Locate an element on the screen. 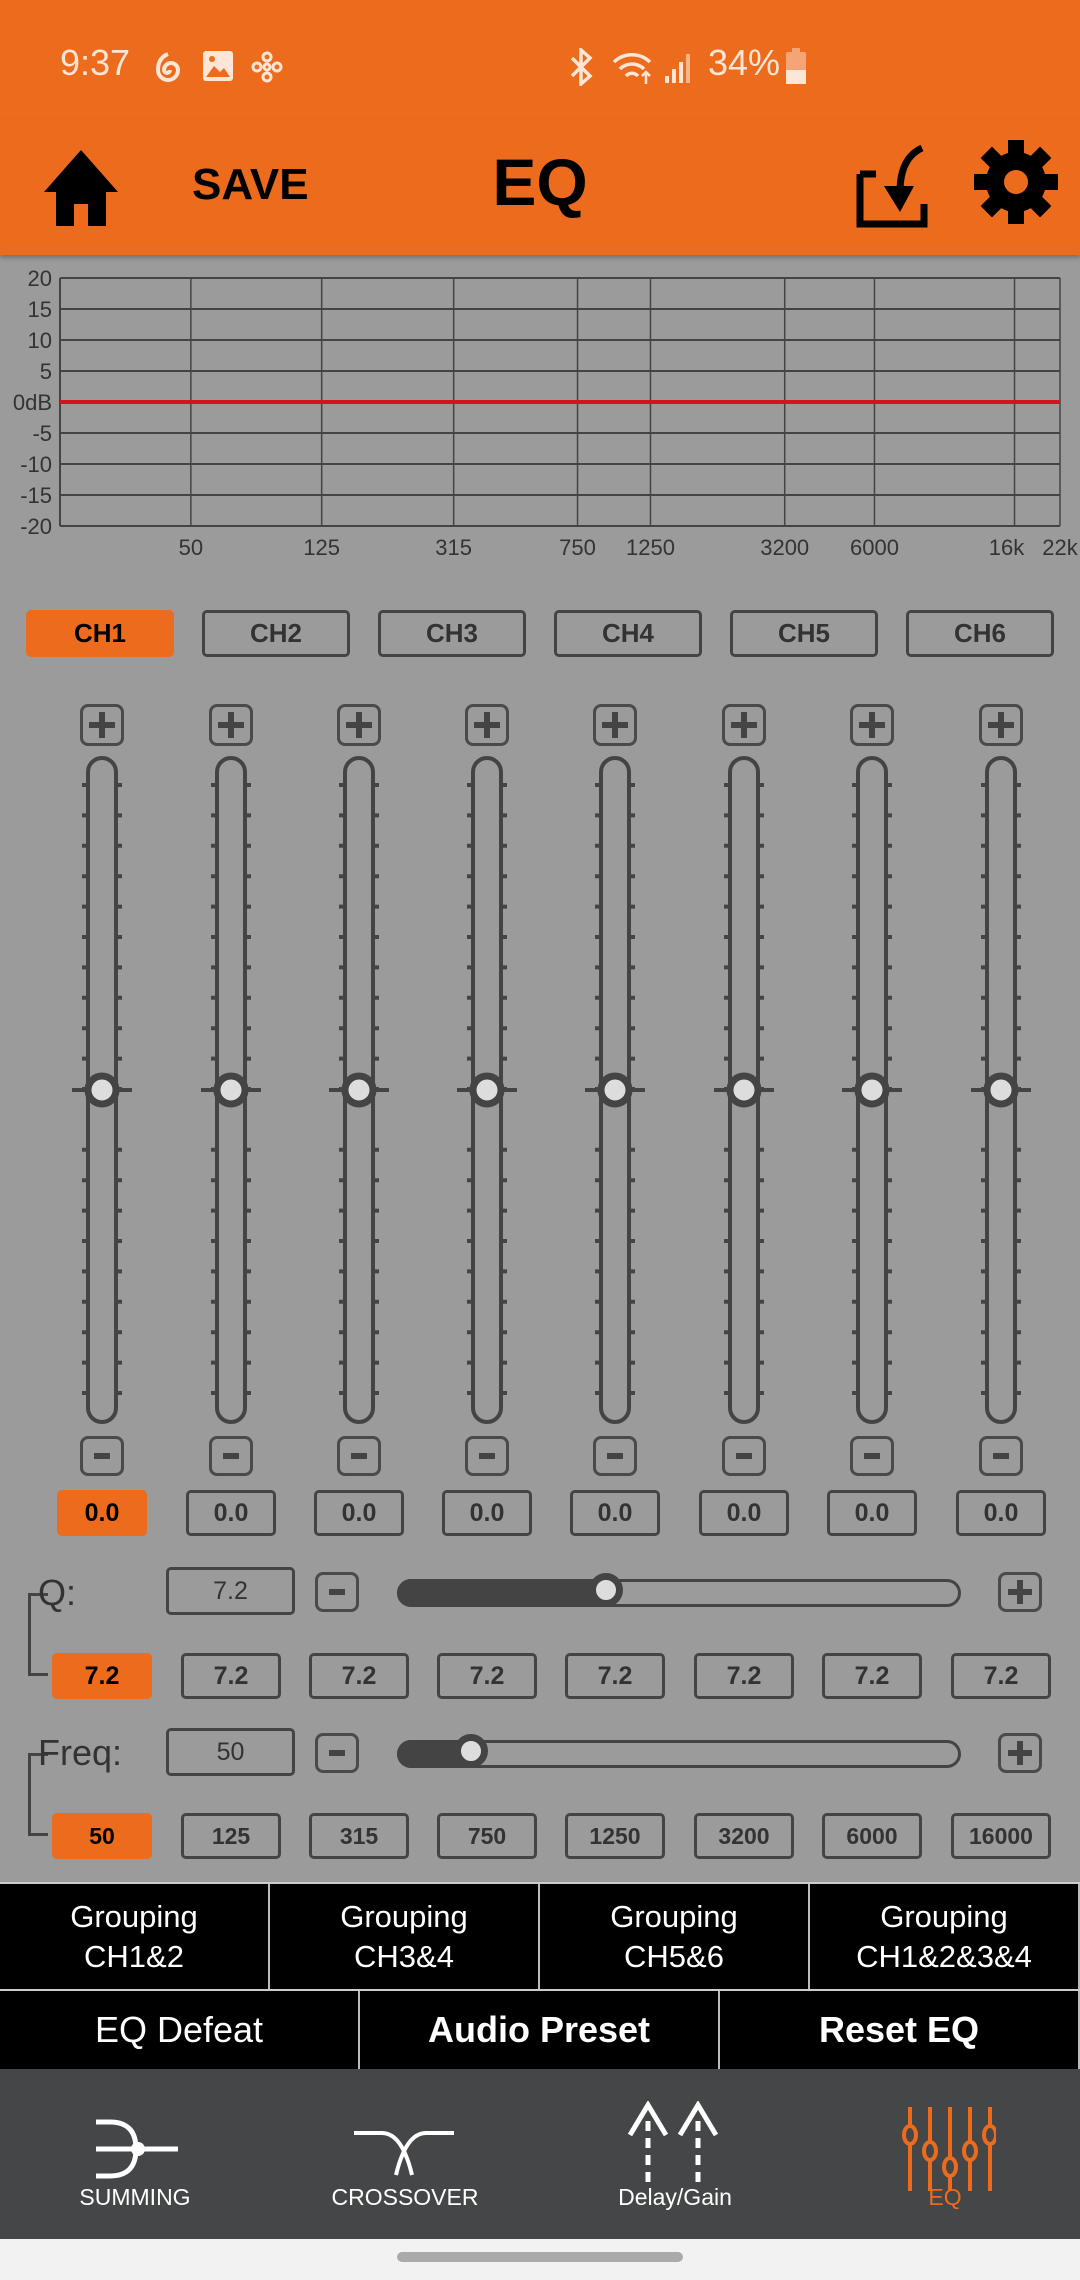  delay-gain-icon is located at coordinates (673, 2144).